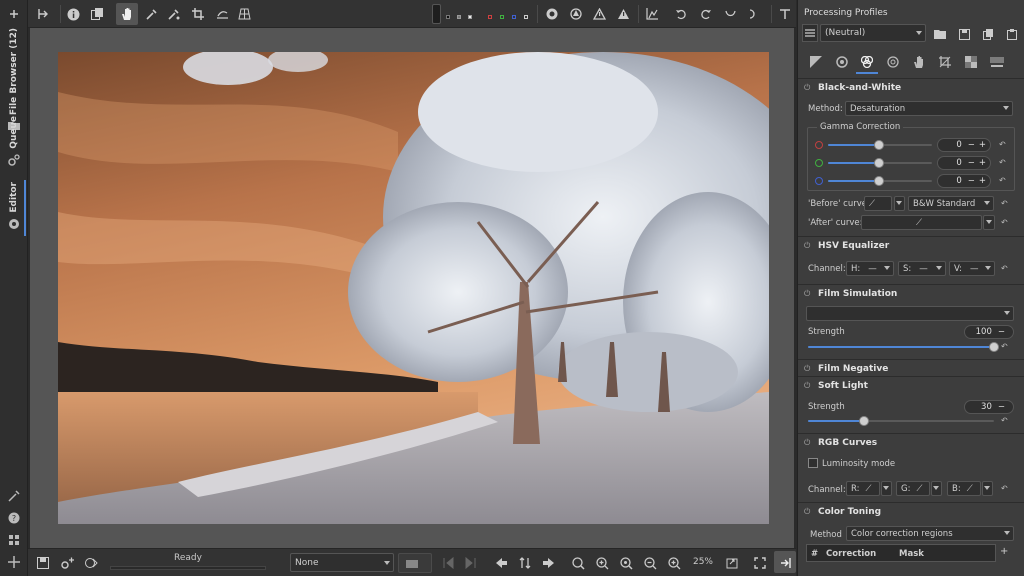 This screenshot has height=576, width=1024. What do you see at coordinates (929, 108) in the screenshot?
I see `bw-method-select: Desaturation` at bounding box center [929, 108].